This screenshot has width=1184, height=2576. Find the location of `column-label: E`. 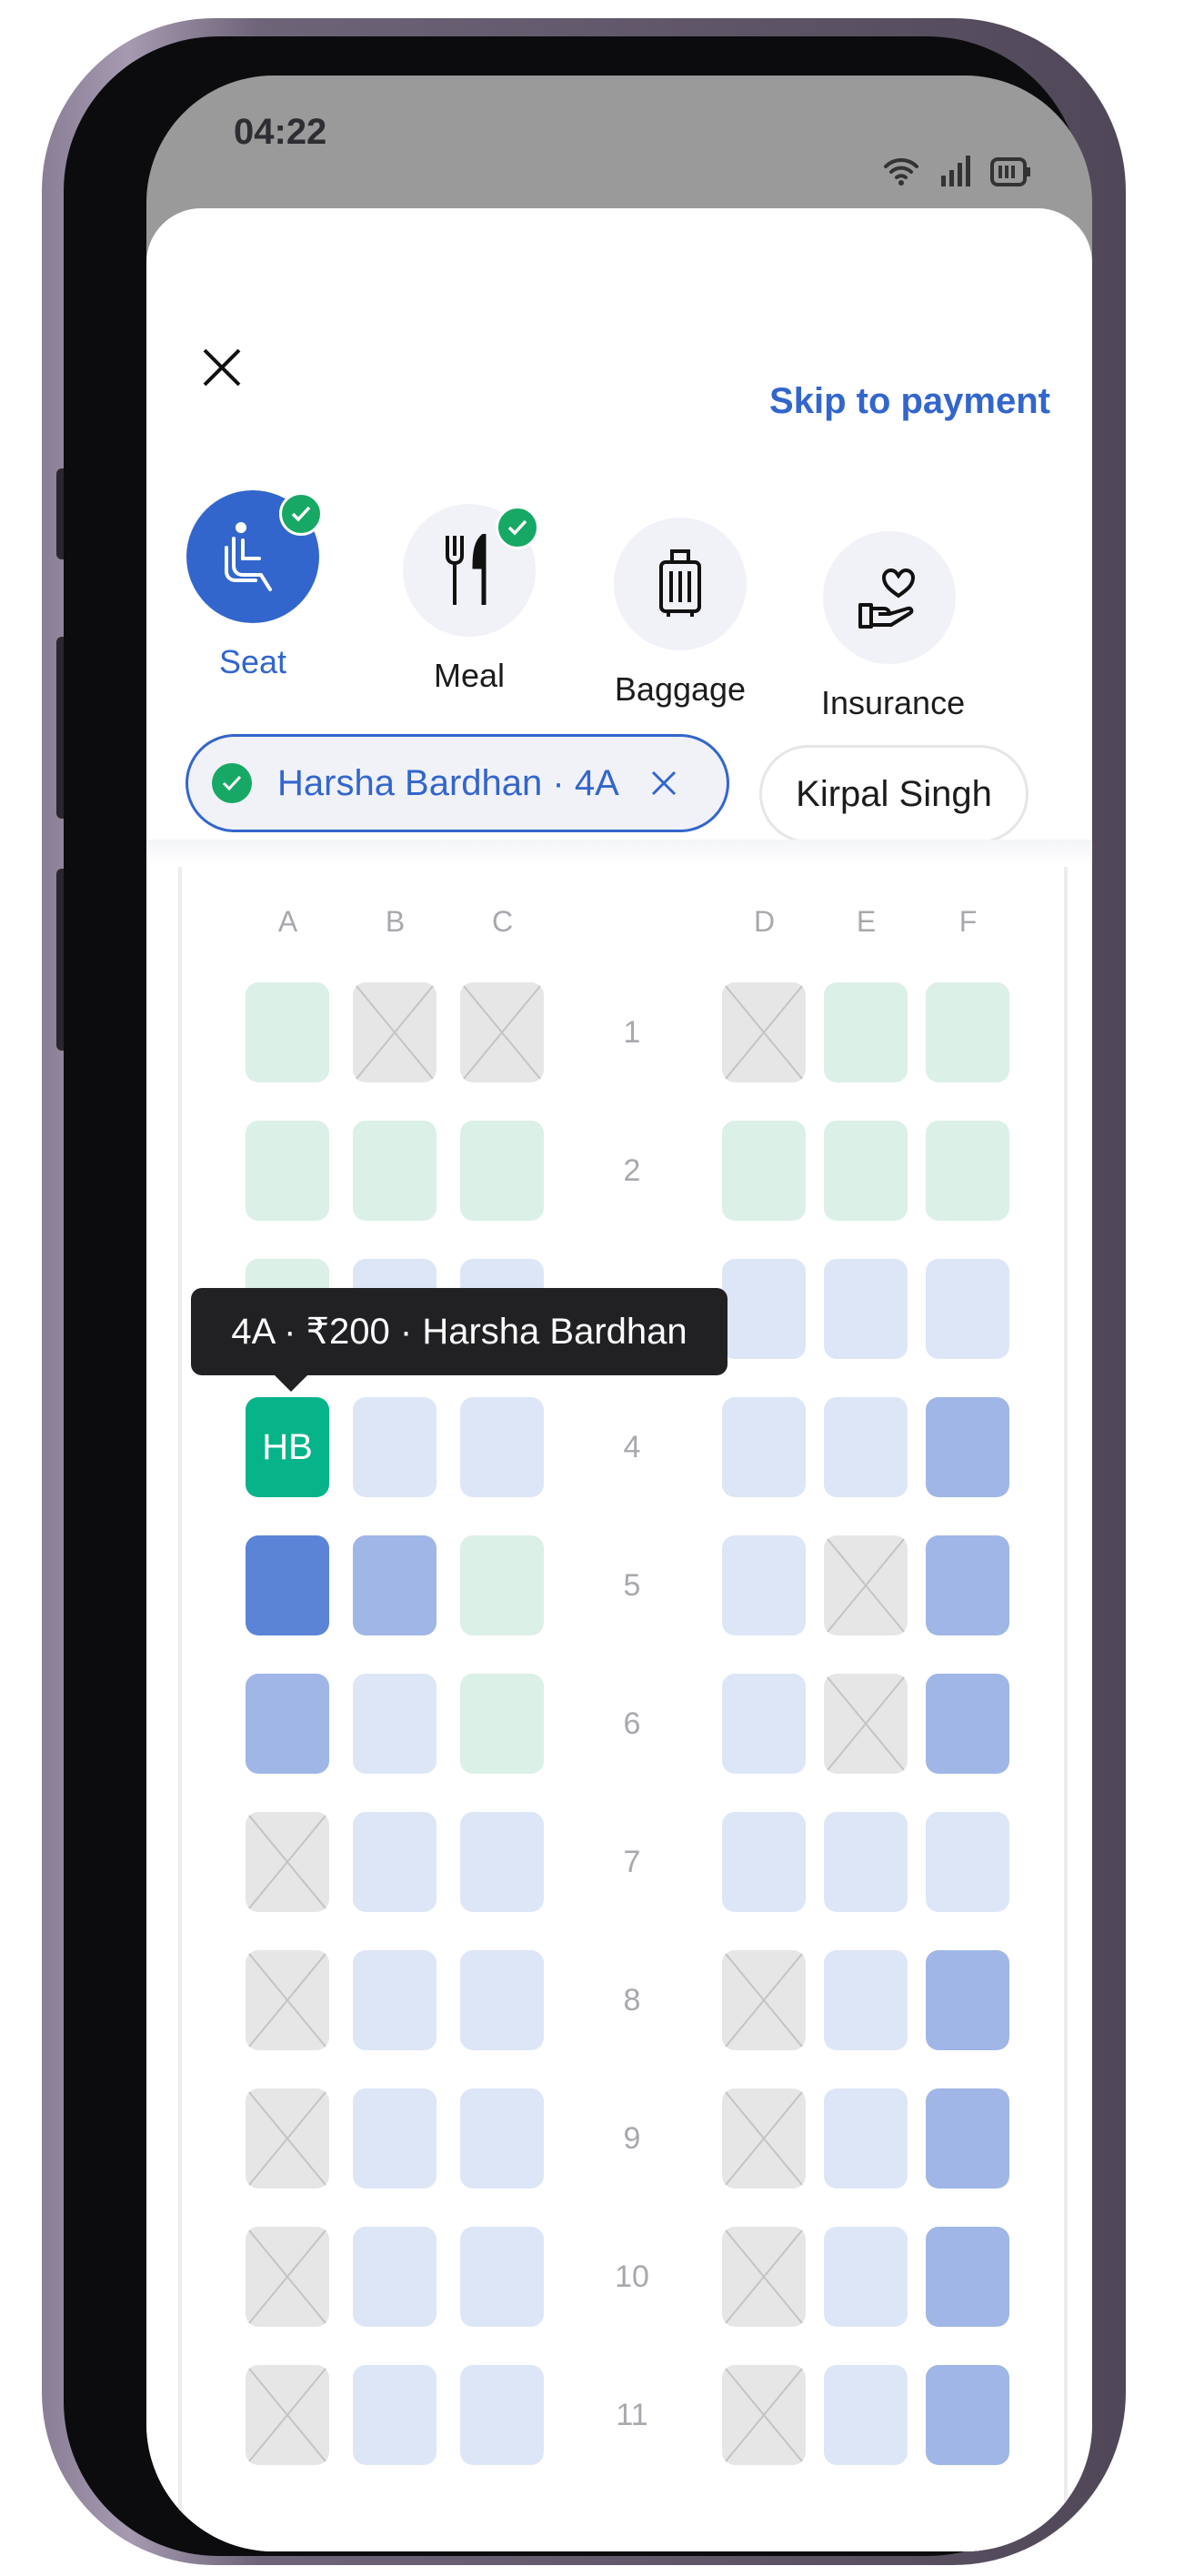

column-label: E is located at coordinates (866, 921).